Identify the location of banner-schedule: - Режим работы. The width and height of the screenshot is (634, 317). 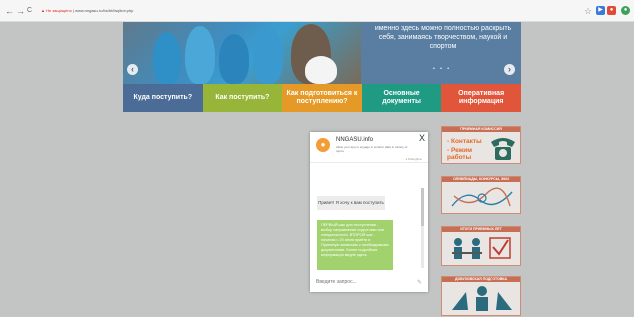
(460, 154).